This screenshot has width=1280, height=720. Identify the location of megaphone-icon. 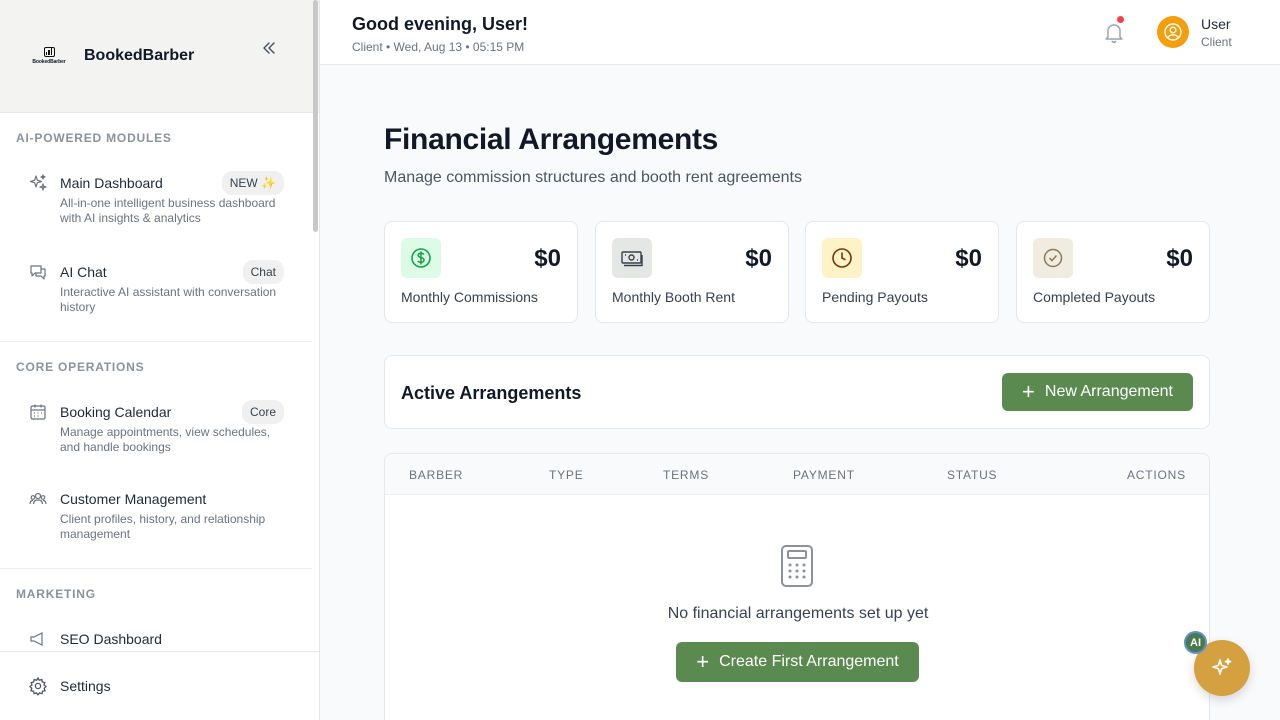
(38, 639).